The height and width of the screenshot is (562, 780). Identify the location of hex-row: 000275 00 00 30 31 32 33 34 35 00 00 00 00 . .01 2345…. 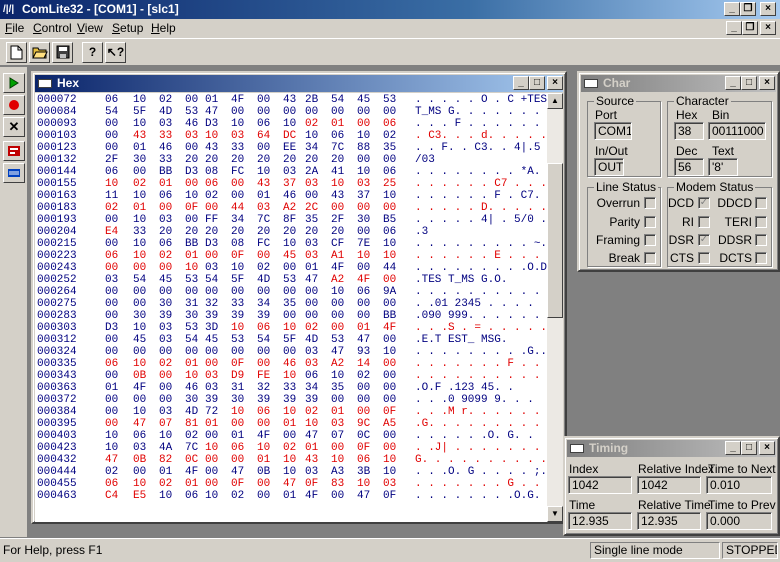
(291, 304).